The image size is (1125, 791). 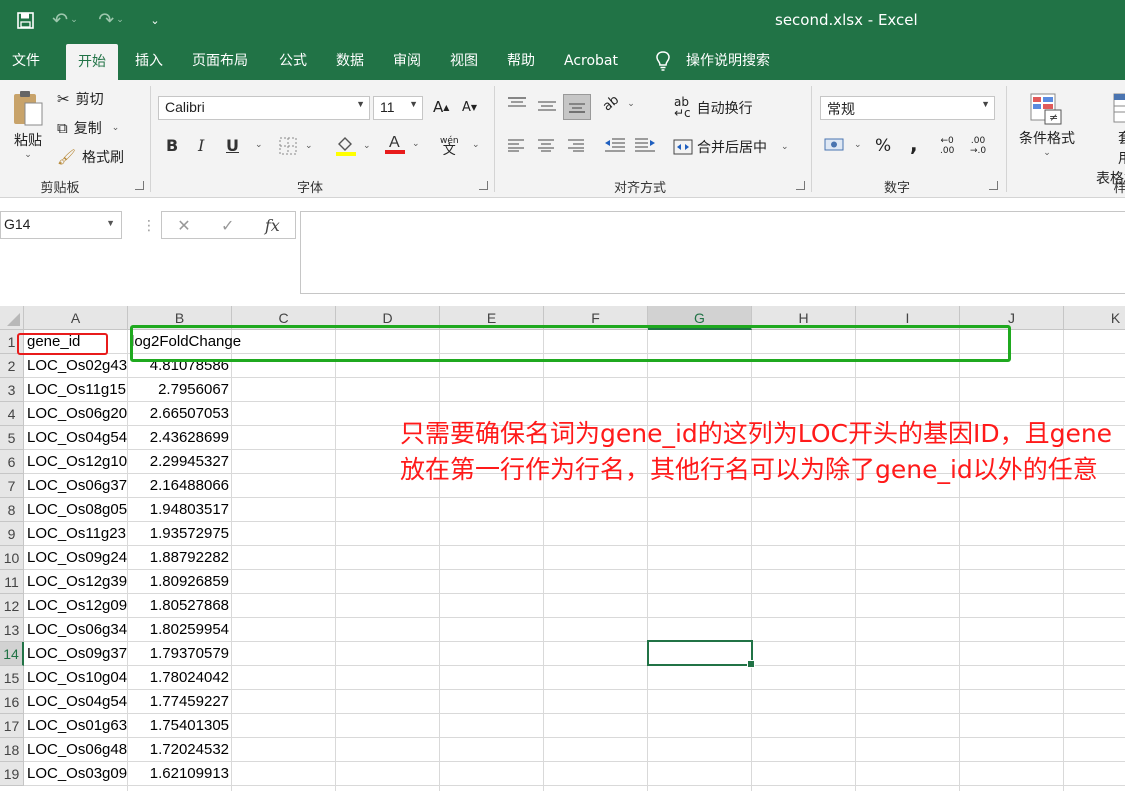 I want to click on paste-button: 粘贴 ⌄, so click(x=28, y=124).